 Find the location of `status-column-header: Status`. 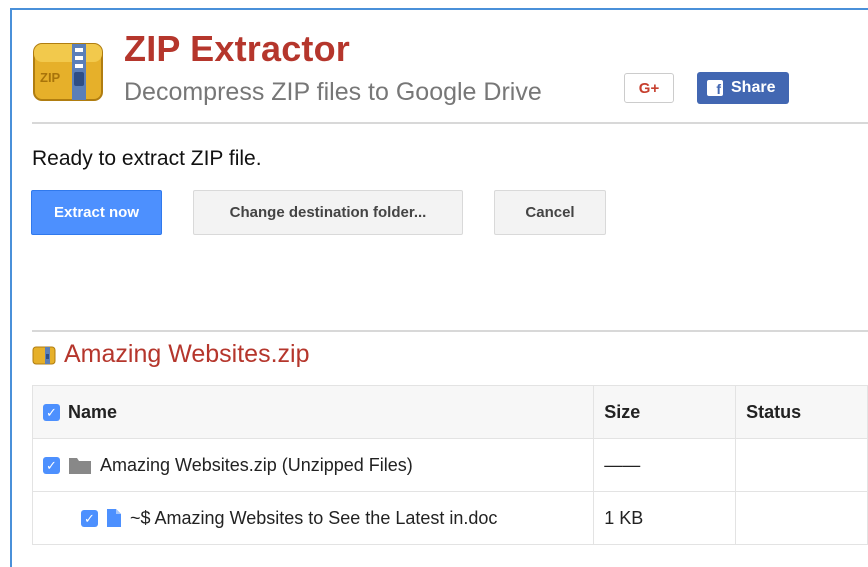

status-column-header: Status is located at coordinates (801, 412).